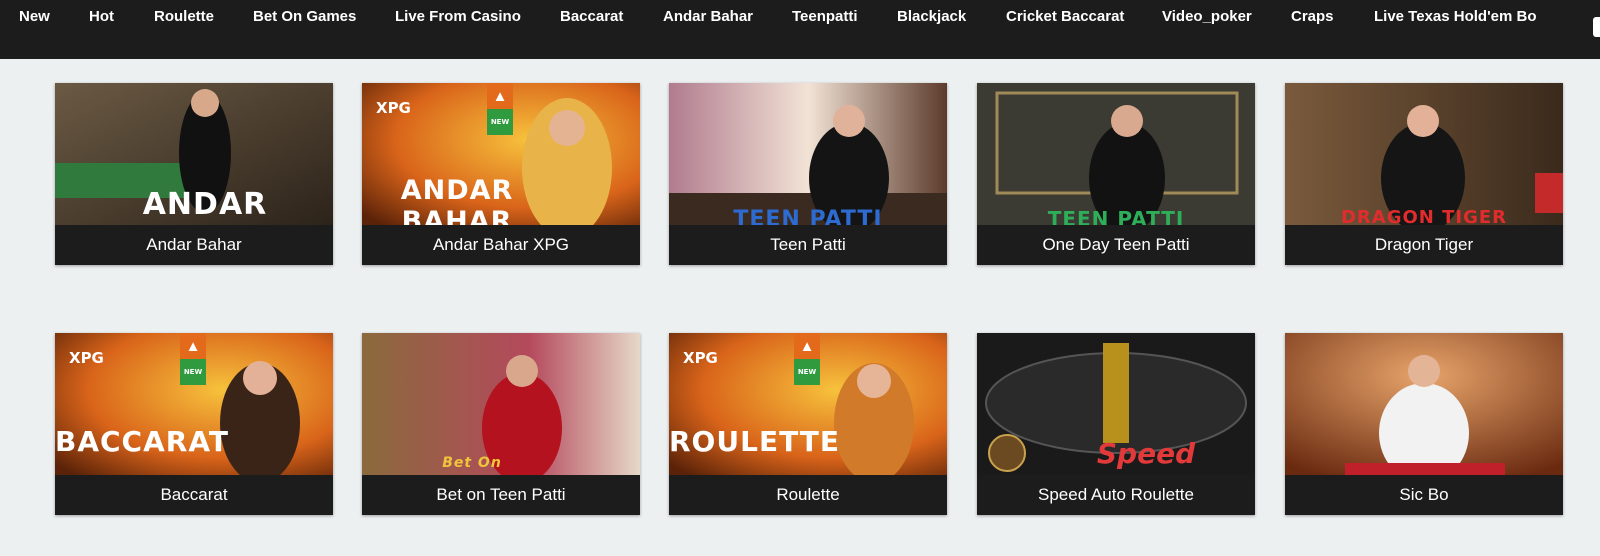 Image resolution: width=1600 pixels, height=556 pixels. What do you see at coordinates (1424, 495) in the screenshot?
I see `game-title: Sic Bo` at bounding box center [1424, 495].